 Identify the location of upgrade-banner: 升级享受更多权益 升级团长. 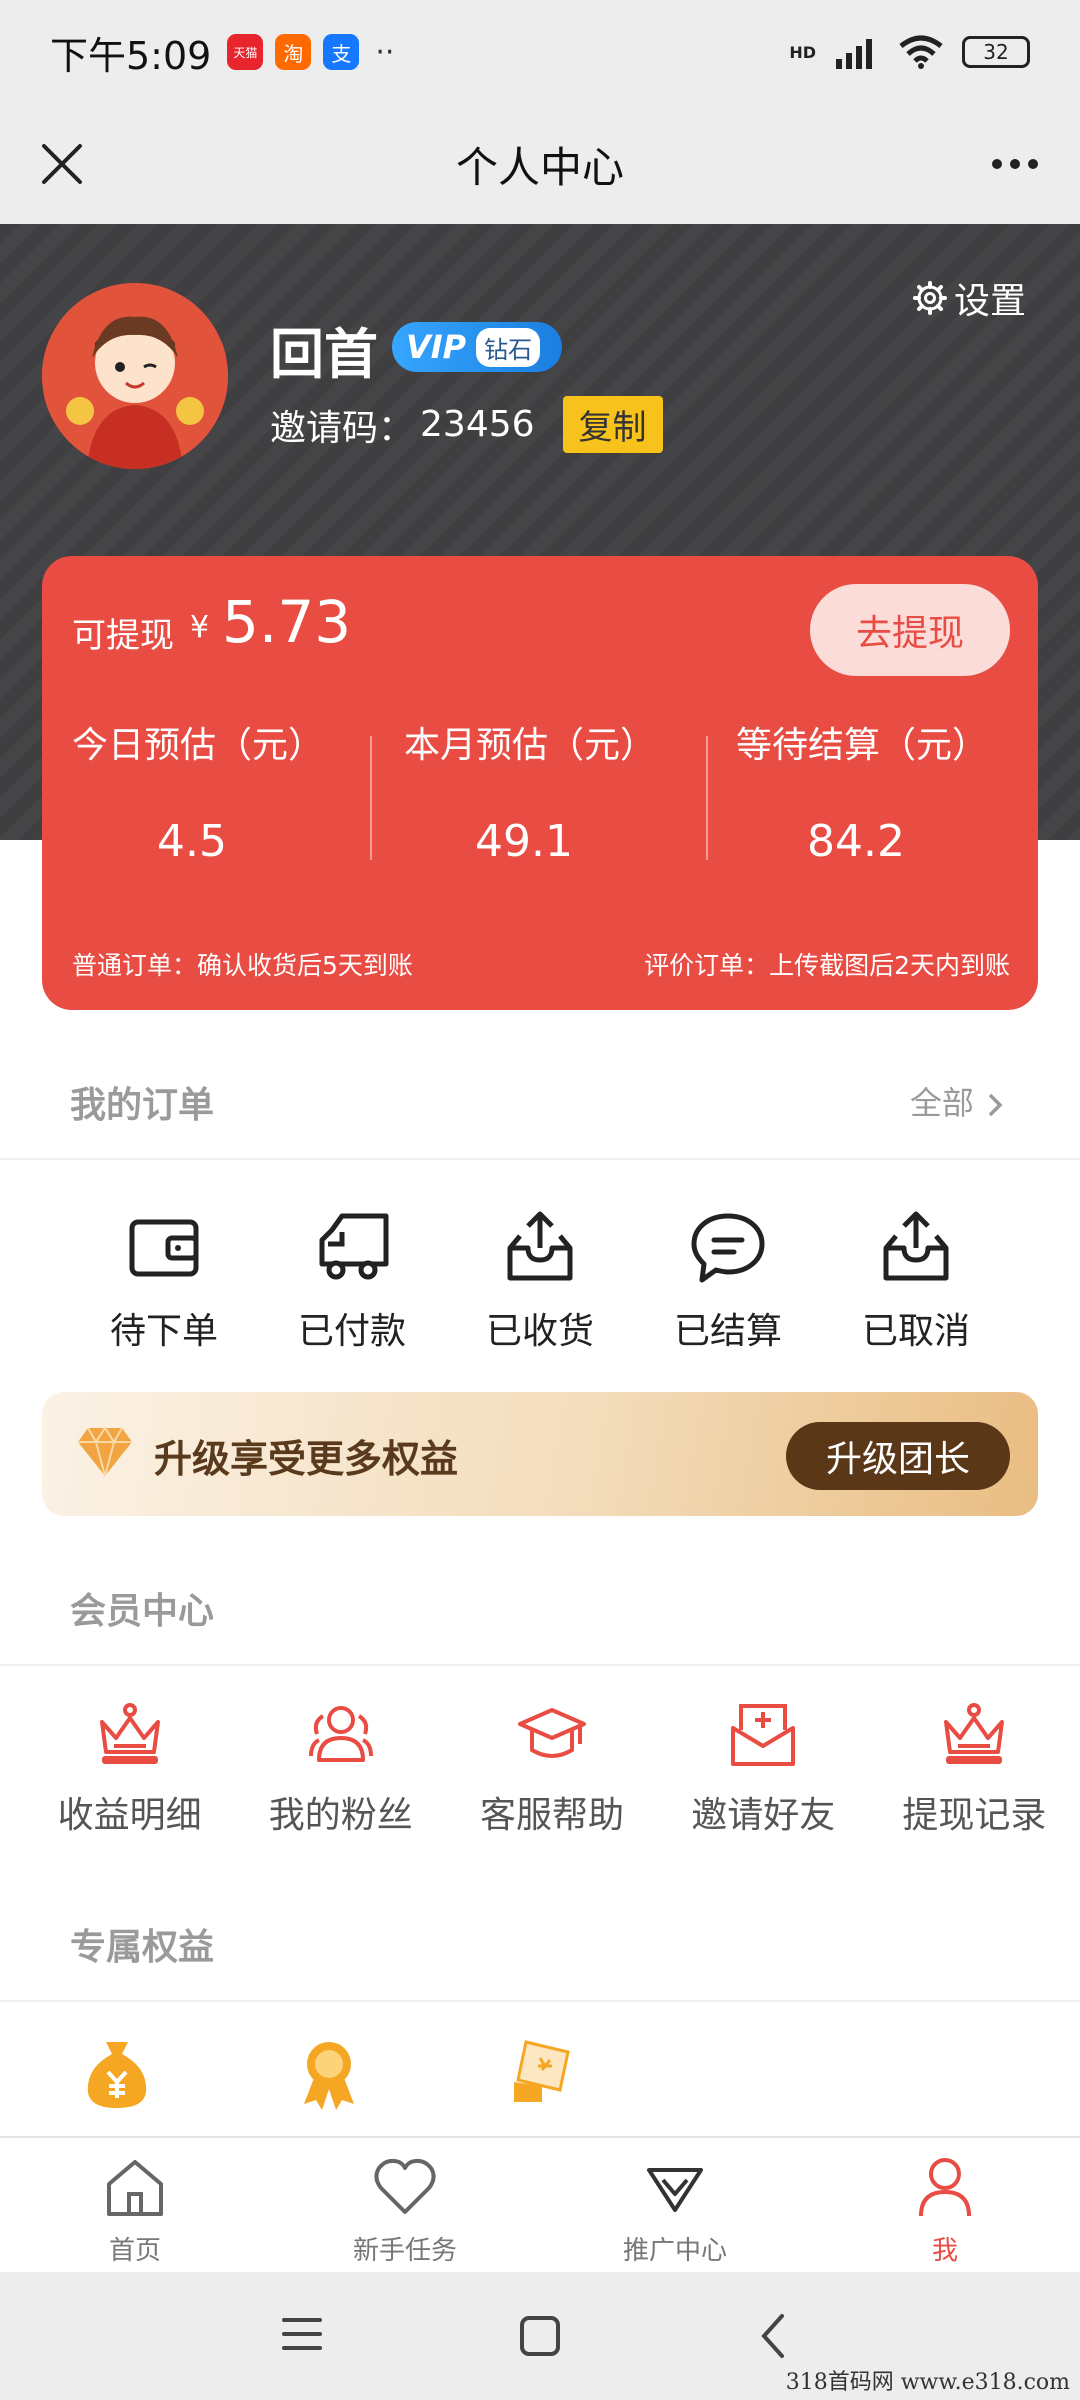
(540, 1454).